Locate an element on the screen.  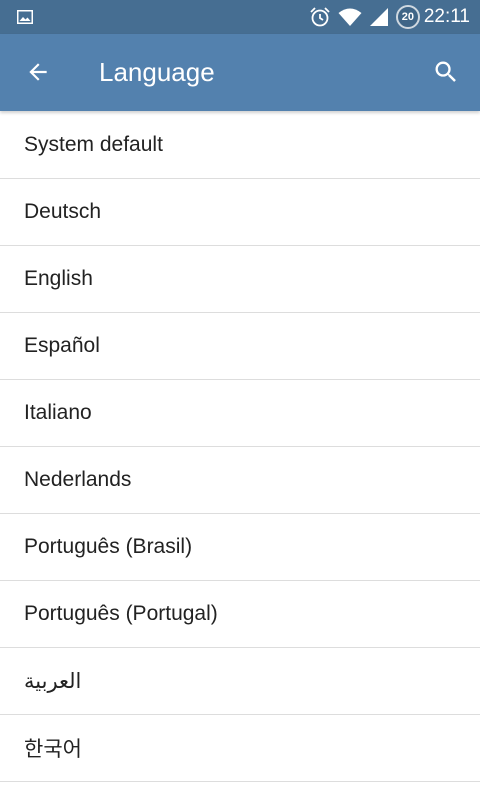
app-bar: Language is located at coordinates (240, 72).